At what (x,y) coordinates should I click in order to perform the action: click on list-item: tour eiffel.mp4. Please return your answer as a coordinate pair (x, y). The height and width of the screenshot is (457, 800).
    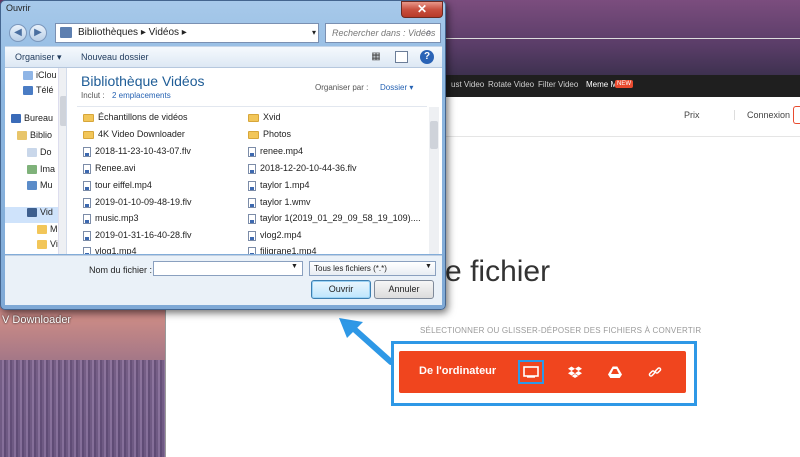
    Looking at the image, I should click on (117, 188).